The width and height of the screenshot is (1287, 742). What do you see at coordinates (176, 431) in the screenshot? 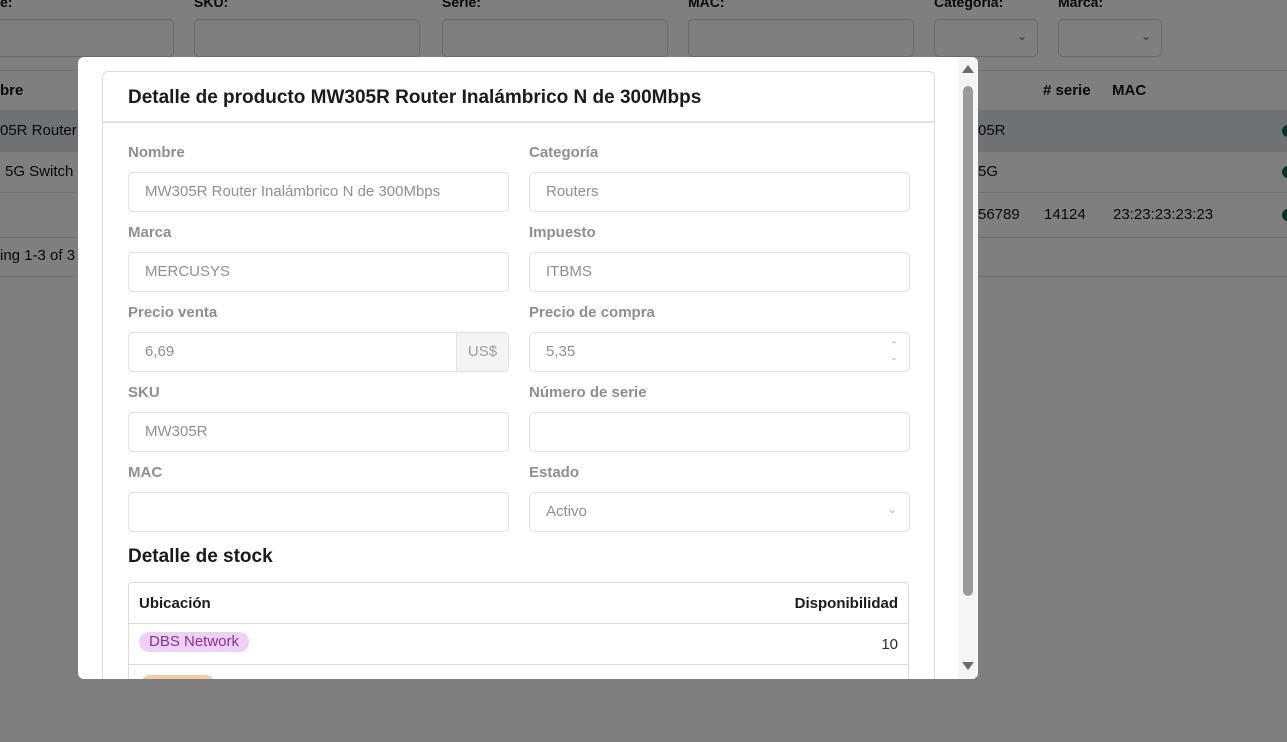
I see `sku-value: MW305R` at bounding box center [176, 431].